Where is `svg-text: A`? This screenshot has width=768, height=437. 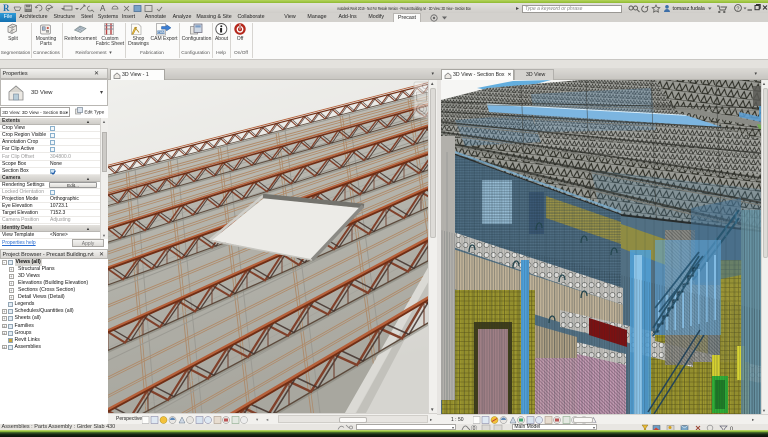
svg-text: A is located at coordinates (103, 8).